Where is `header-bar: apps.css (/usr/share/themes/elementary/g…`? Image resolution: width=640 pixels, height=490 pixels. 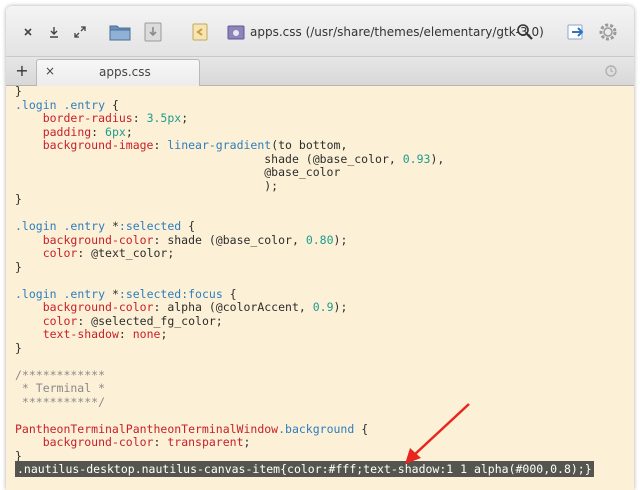 header-bar: apps.css (/usr/share/themes/elementary/g… is located at coordinates (320, 31).